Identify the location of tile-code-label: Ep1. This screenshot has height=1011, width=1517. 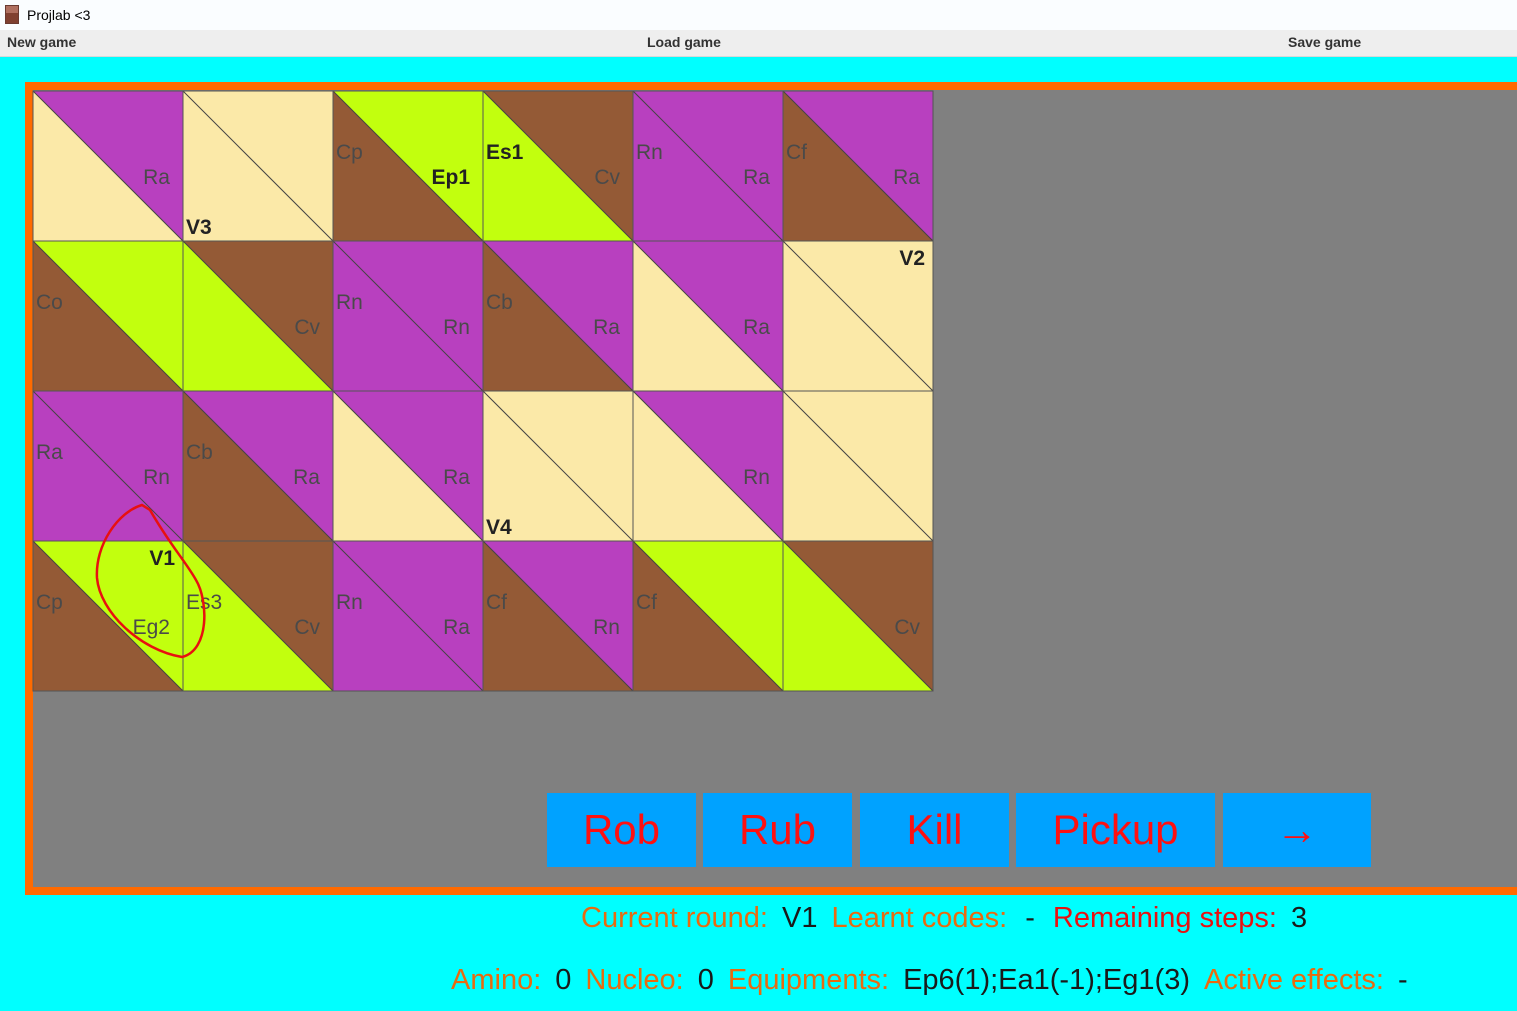
(450, 177).